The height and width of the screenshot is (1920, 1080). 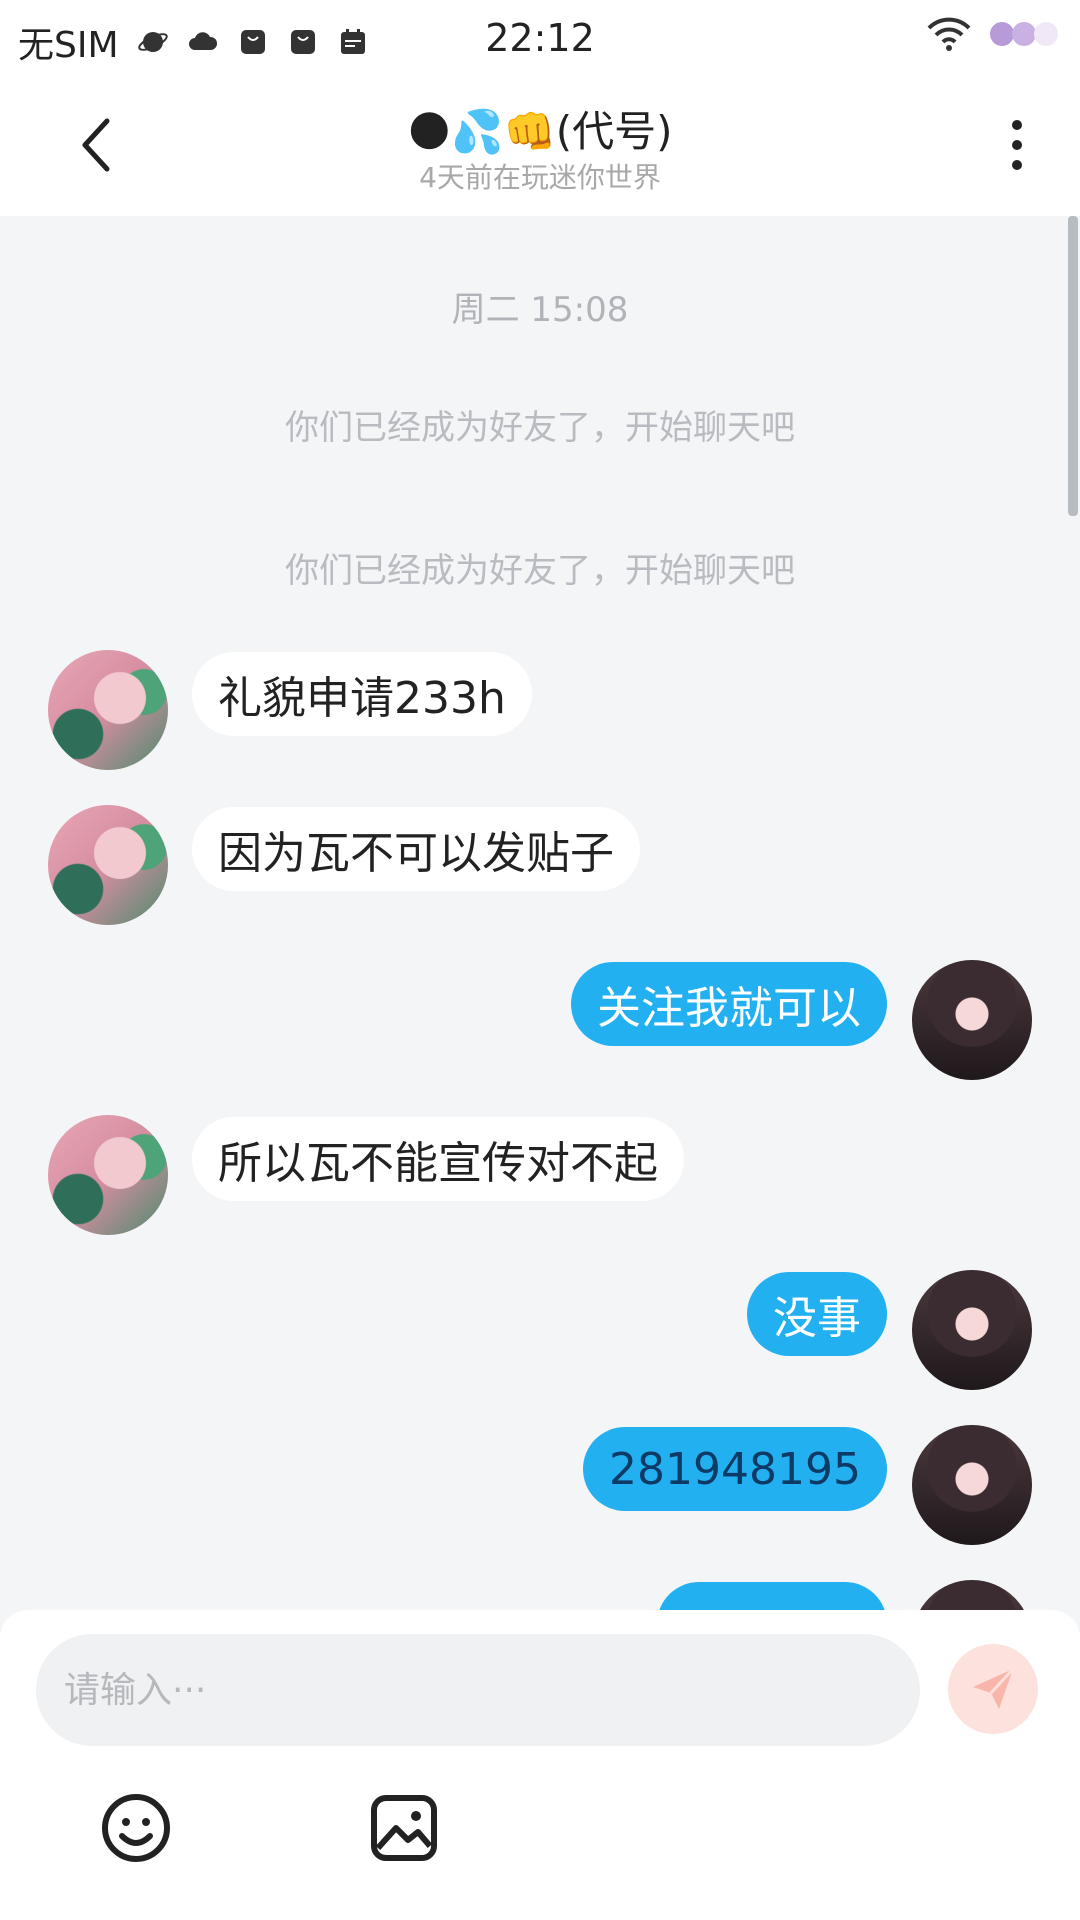 What do you see at coordinates (949, 34) in the screenshot?
I see `wifi-icon` at bounding box center [949, 34].